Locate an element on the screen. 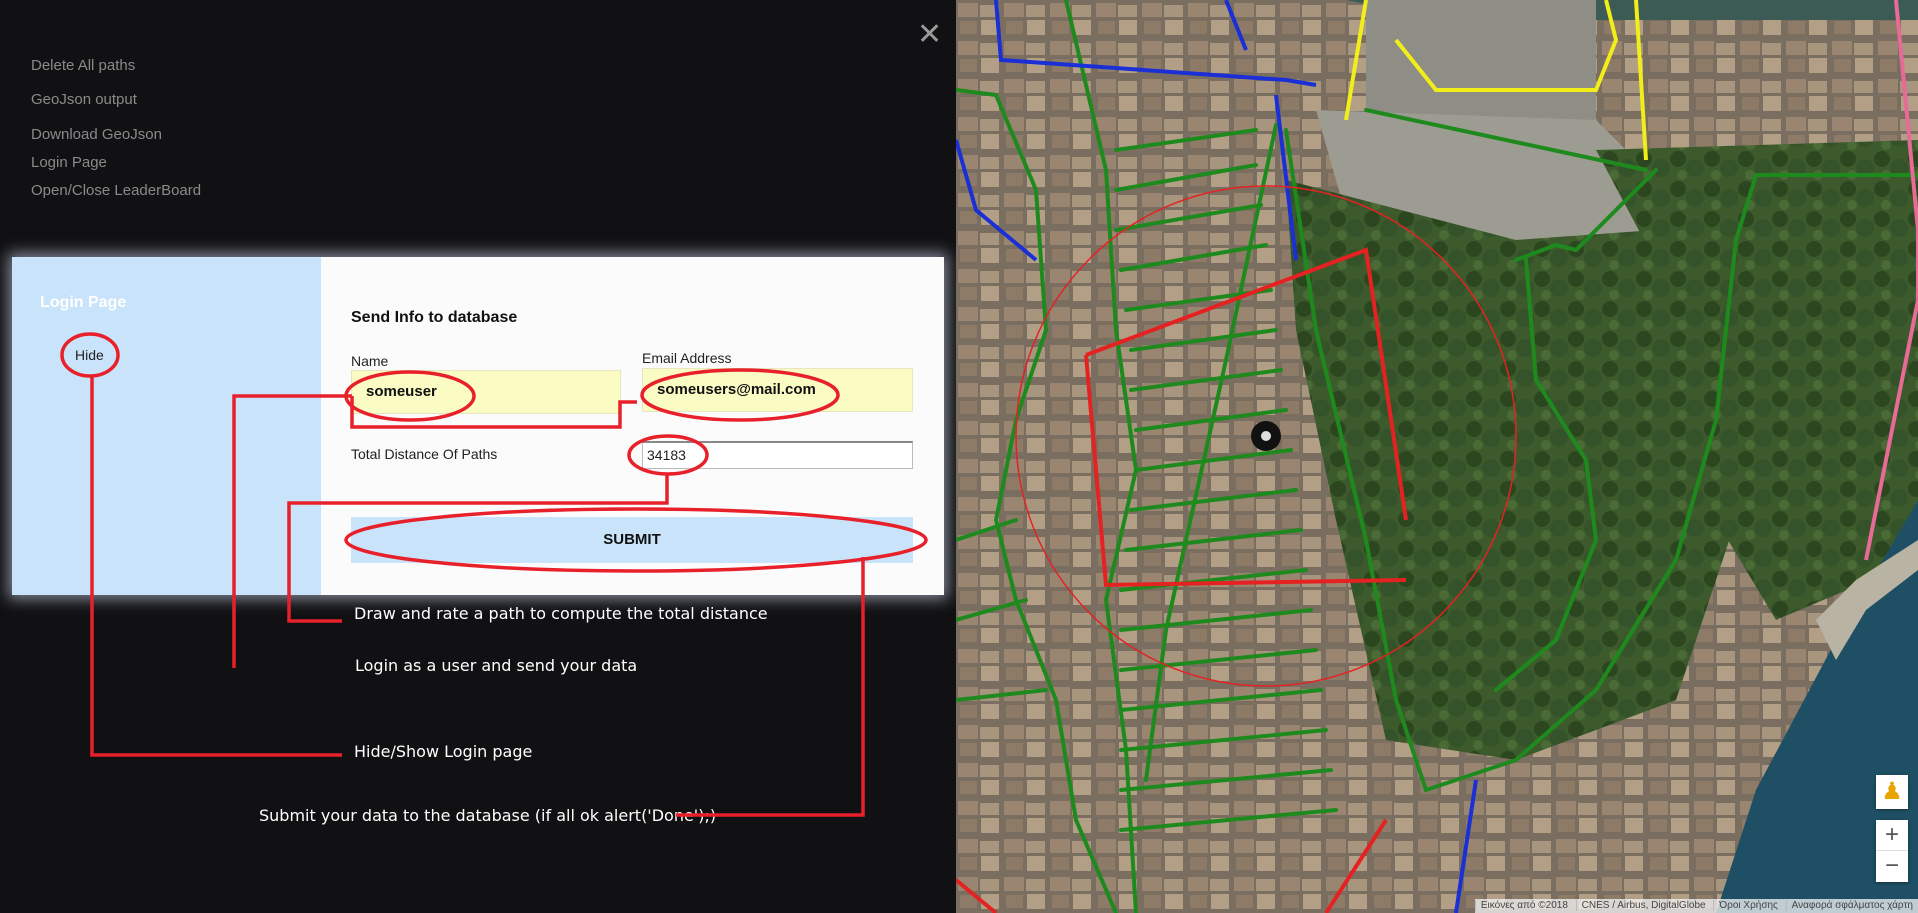  submit-connector-line is located at coordinates (770, 687).